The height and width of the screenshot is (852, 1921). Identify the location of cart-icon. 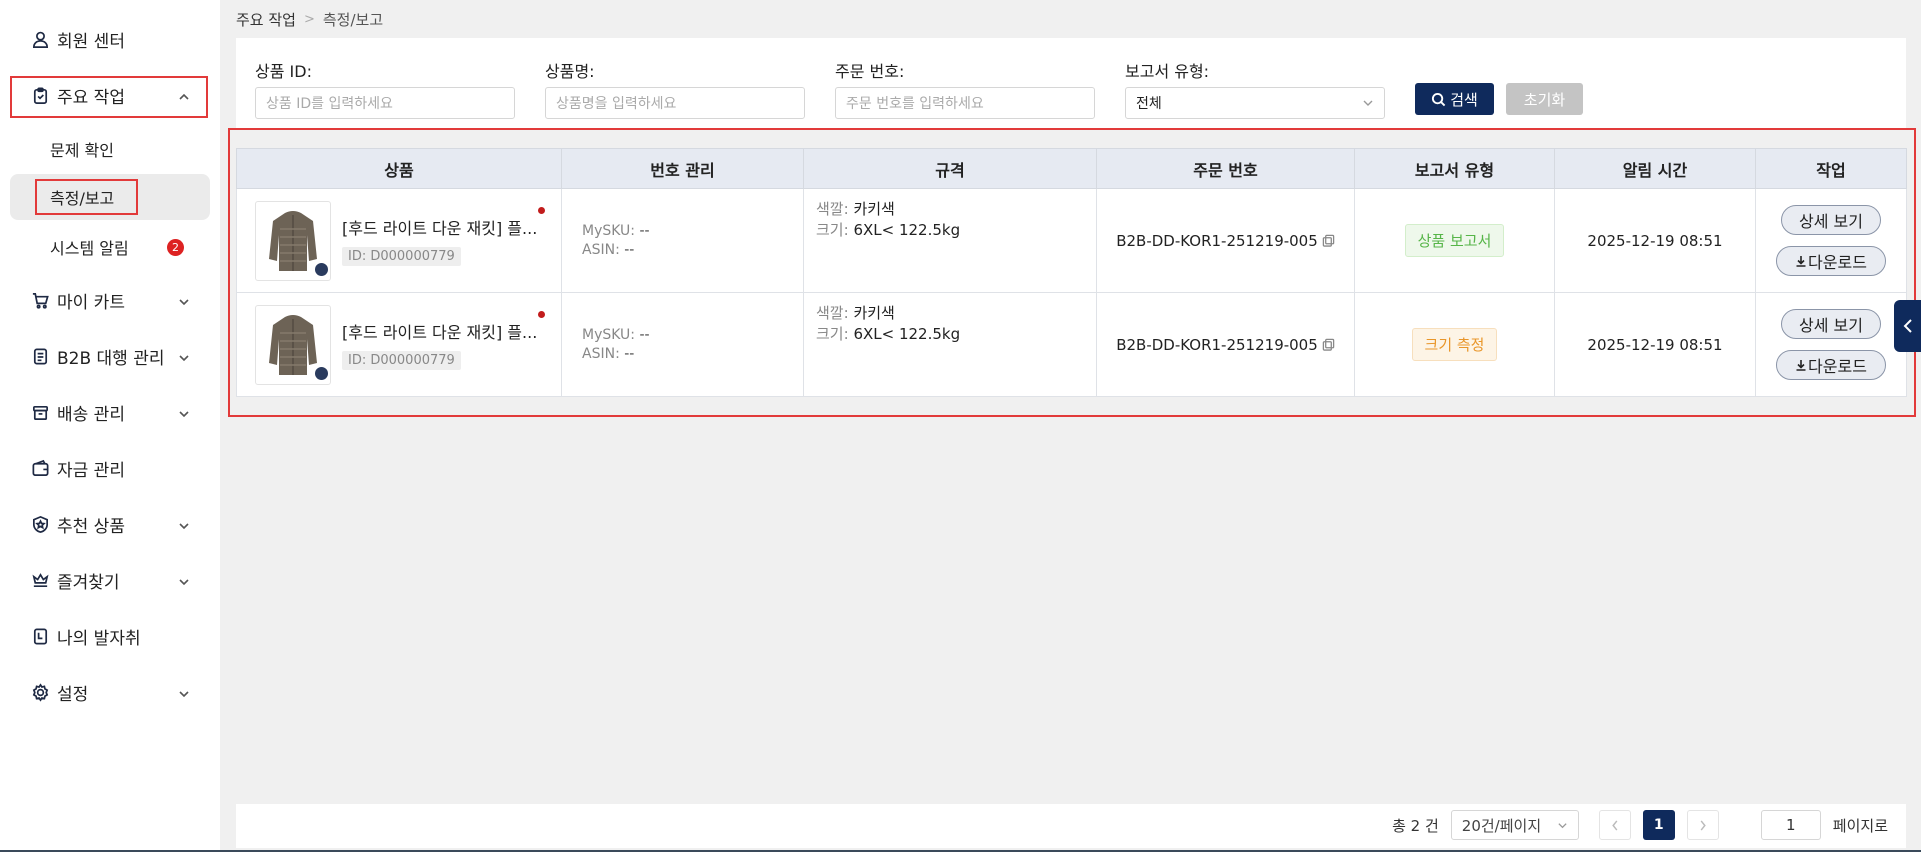
(40, 300).